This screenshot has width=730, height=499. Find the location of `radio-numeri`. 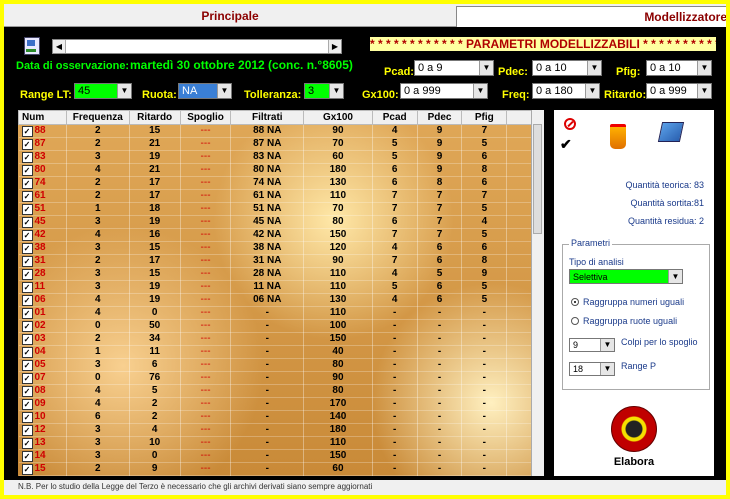

radio-numeri is located at coordinates (575, 302).